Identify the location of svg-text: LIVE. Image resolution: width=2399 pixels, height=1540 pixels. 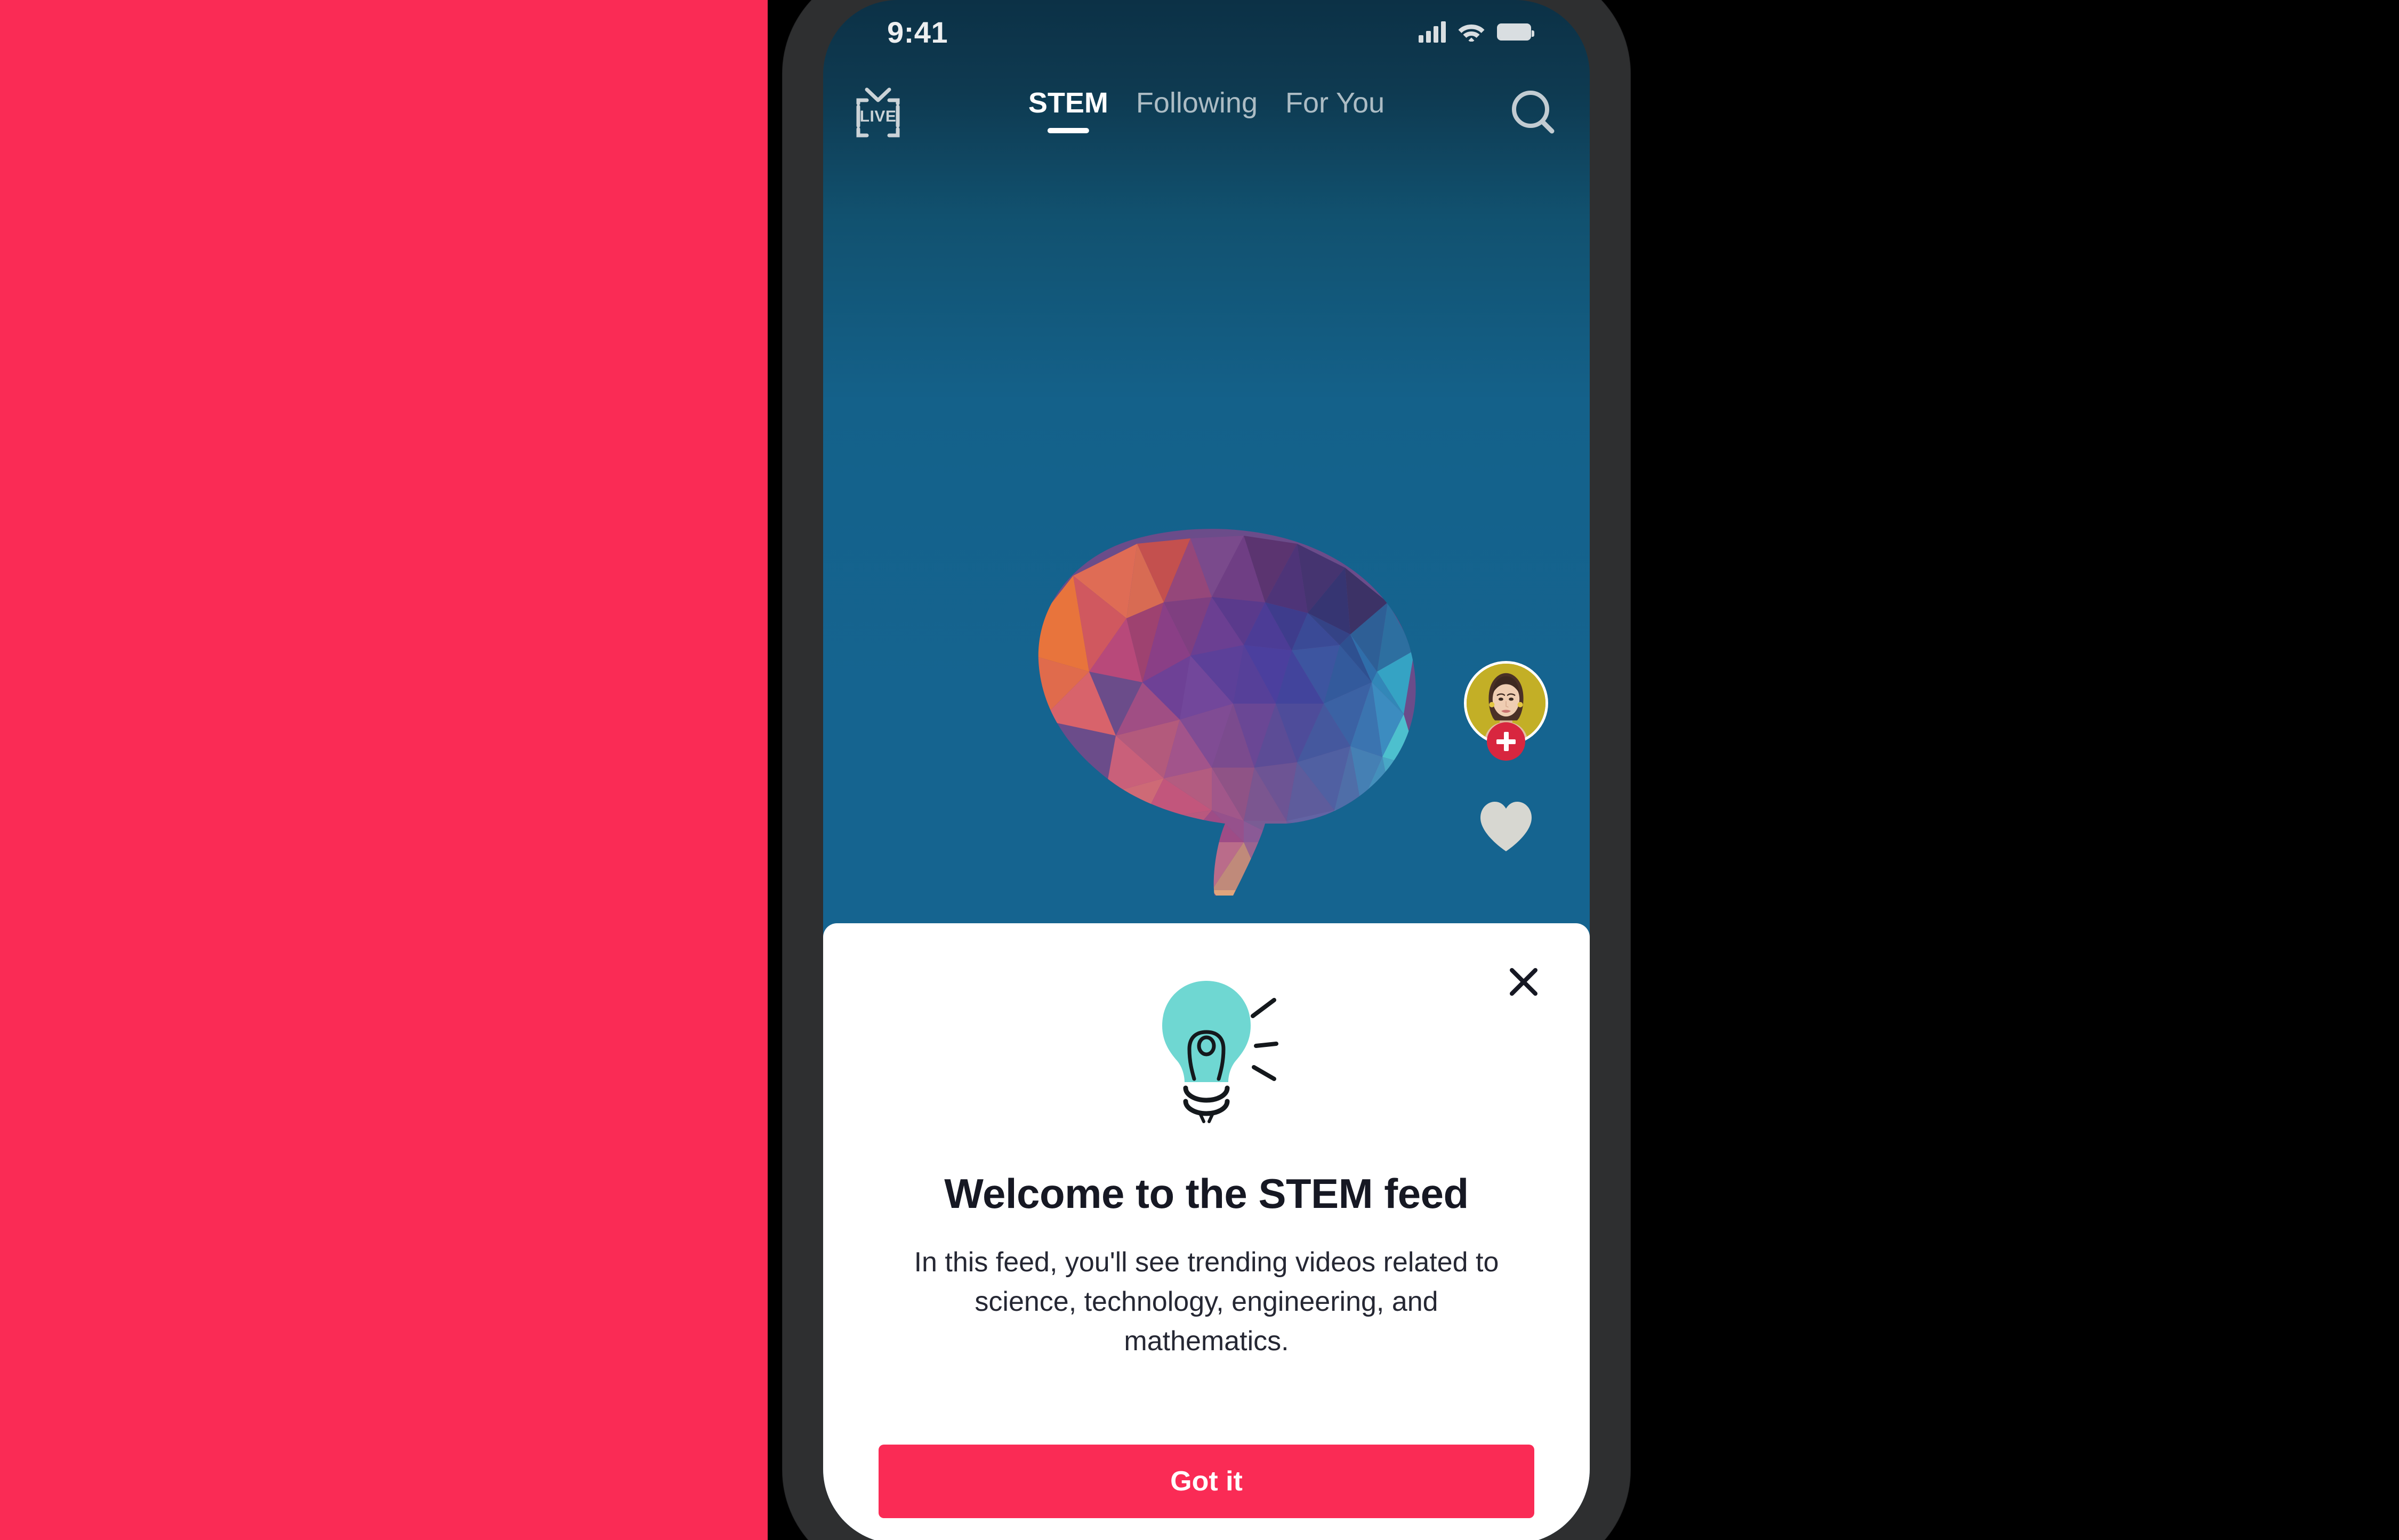
(878, 116).